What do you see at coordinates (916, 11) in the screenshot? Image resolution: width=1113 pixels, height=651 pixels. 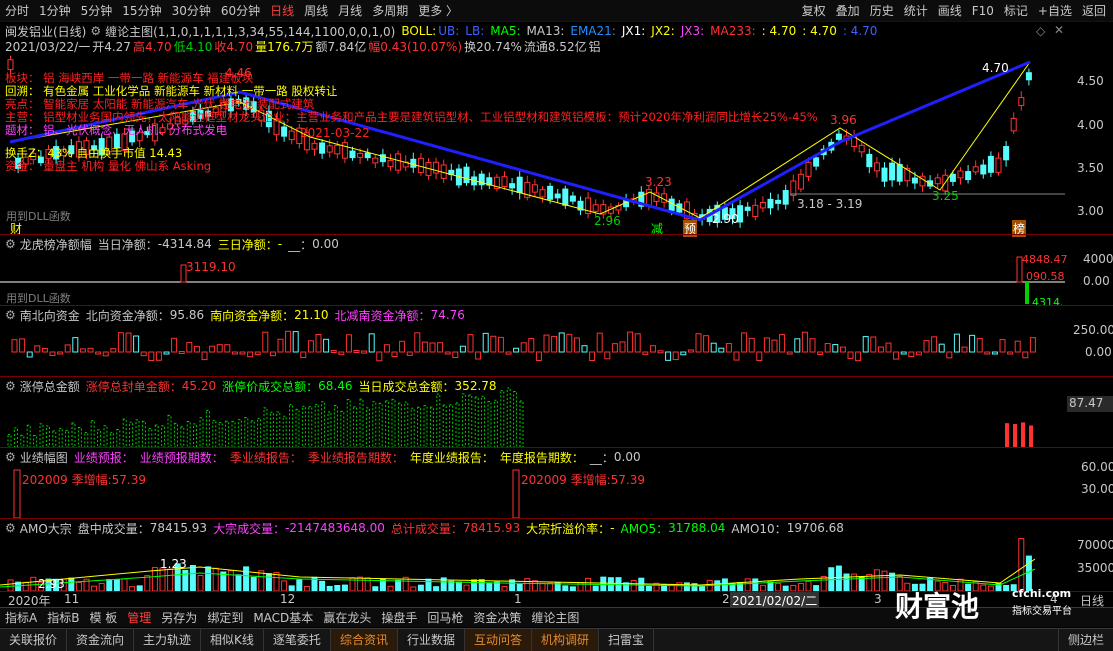 I see `stats-button: 统计` at bounding box center [916, 11].